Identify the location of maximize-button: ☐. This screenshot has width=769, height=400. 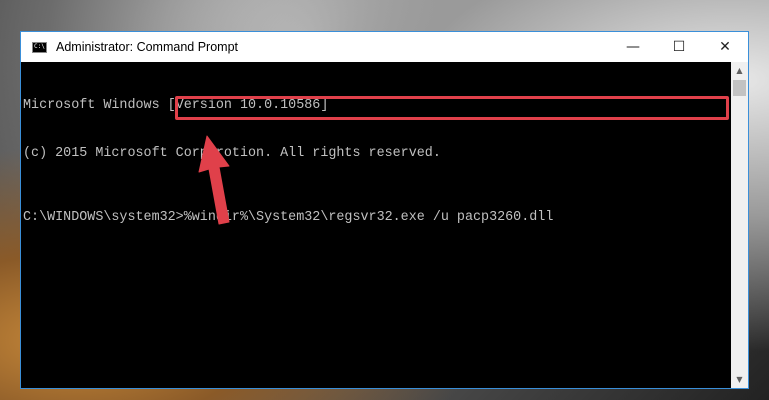
(679, 47).